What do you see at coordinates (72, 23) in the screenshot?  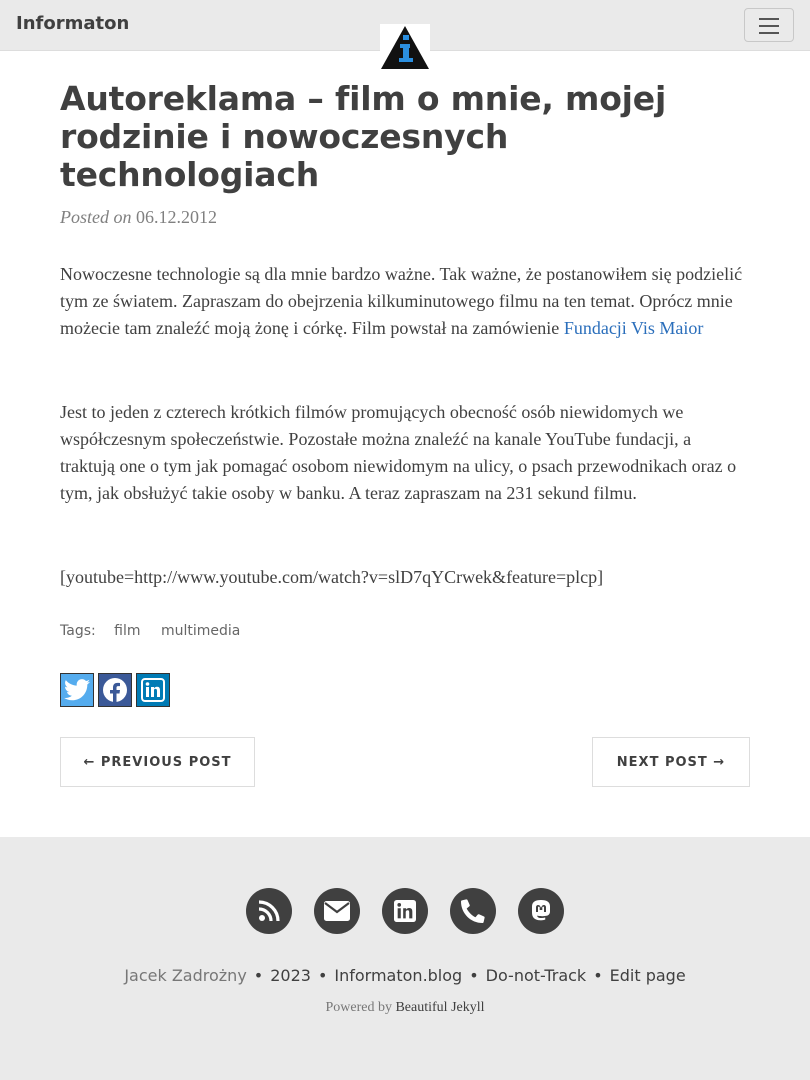 I see `site-brand: Informaton` at bounding box center [72, 23].